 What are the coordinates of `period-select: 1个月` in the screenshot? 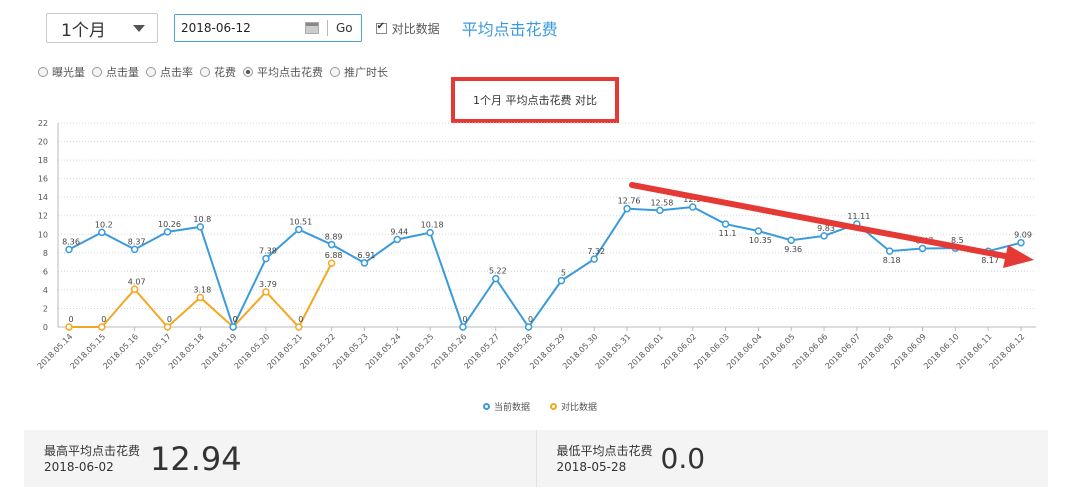 It's located at (102, 28).